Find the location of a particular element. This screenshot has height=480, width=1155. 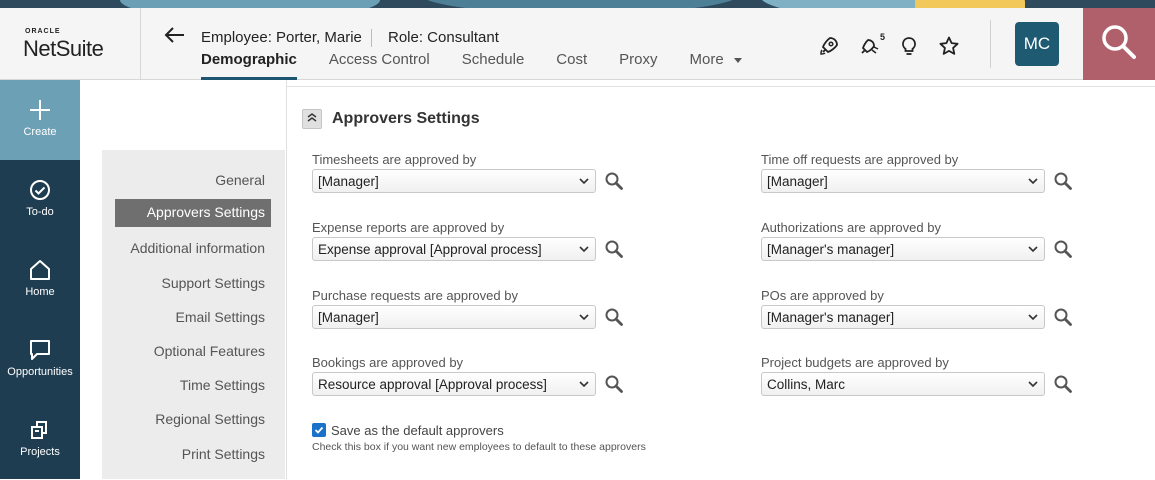

employee-title: Employee: Porter, Marie is located at coordinates (281, 37).